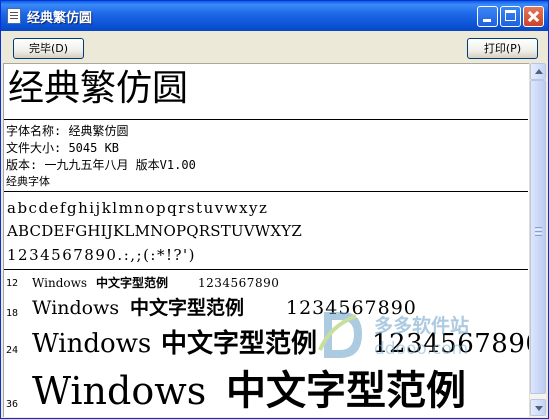 The width and height of the screenshot is (549, 419). What do you see at coordinates (538, 71) in the screenshot?
I see `scroll-up-arrow` at bounding box center [538, 71].